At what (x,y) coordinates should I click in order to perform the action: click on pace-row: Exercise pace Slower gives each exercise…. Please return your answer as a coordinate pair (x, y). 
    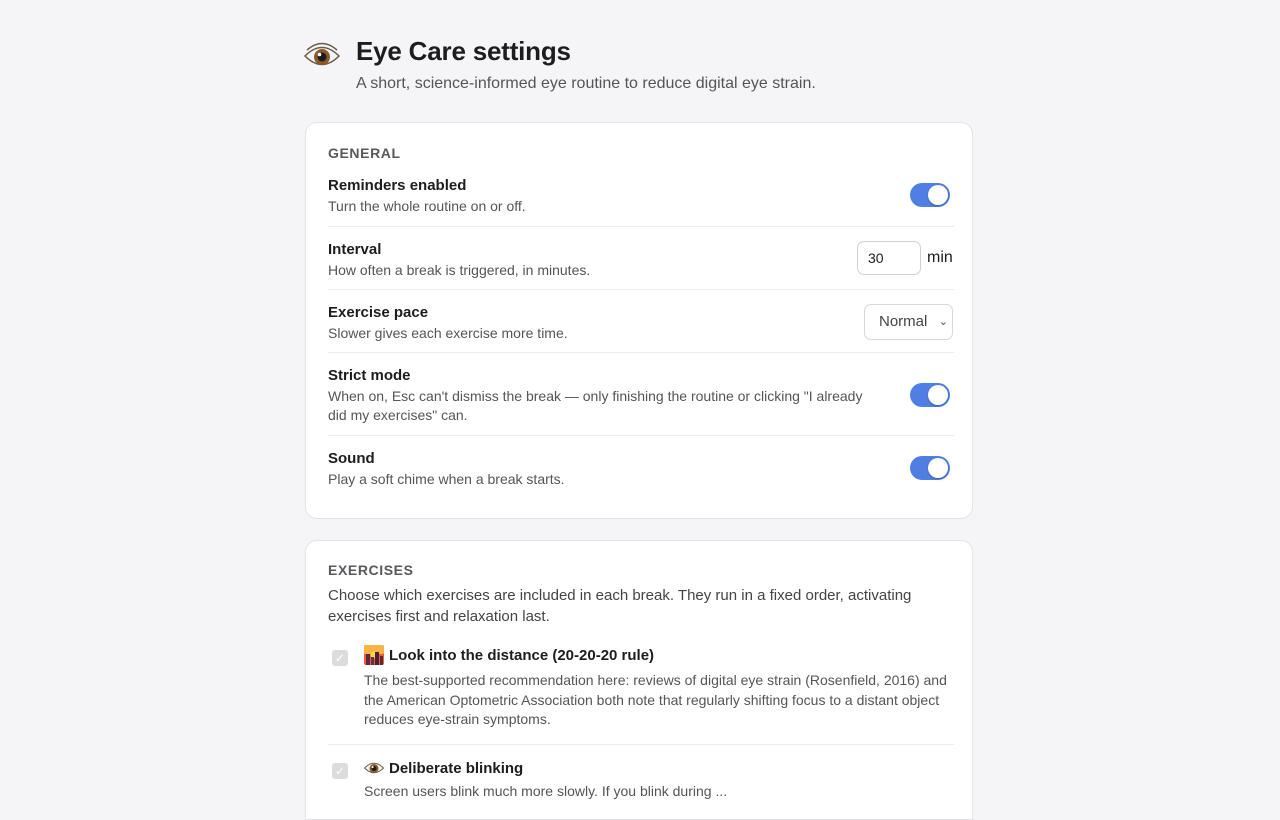
    Looking at the image, I should click on (641, 323).